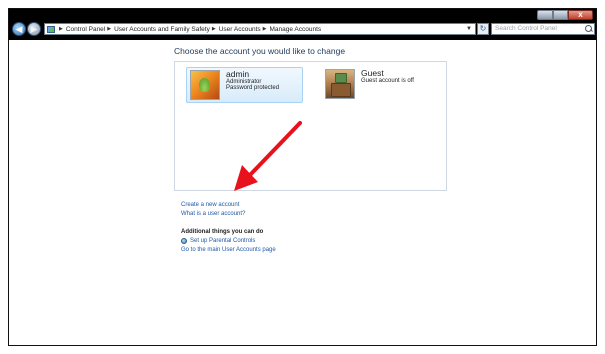 The width and height of the screenshot is (605, 354). I want to click on annotation-arrow-icon, so click(268, 156).